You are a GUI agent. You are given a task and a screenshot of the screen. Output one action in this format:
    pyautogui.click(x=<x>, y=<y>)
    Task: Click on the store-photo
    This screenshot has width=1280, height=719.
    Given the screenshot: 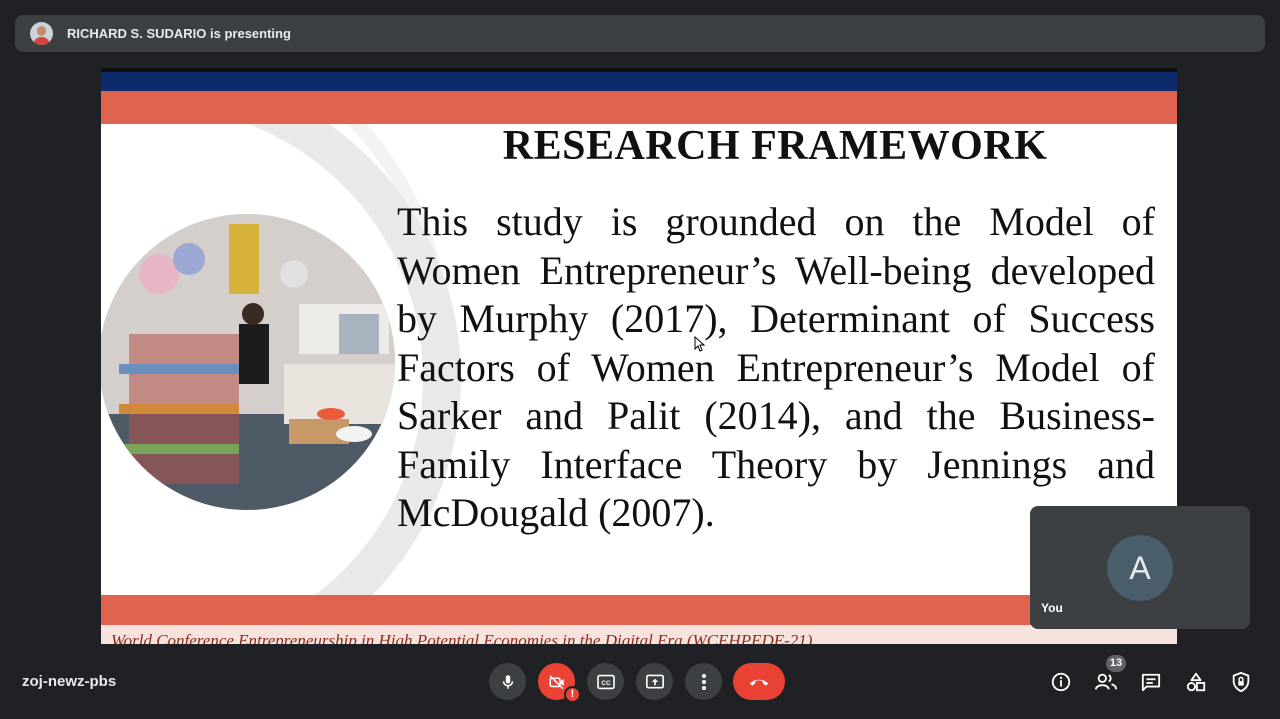 What is the action you would take?
    pyautogui.click(x=248, y=362)
    